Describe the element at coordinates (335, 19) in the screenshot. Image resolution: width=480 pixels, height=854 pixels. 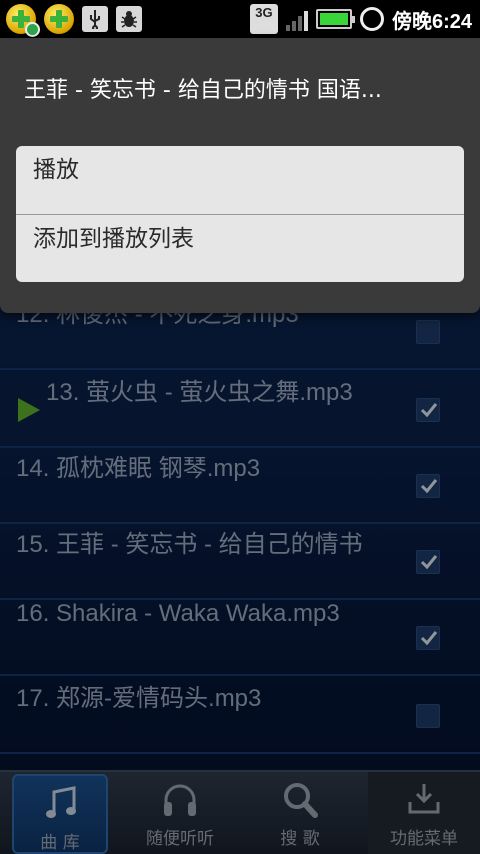
I see `battery-icon` at that location.